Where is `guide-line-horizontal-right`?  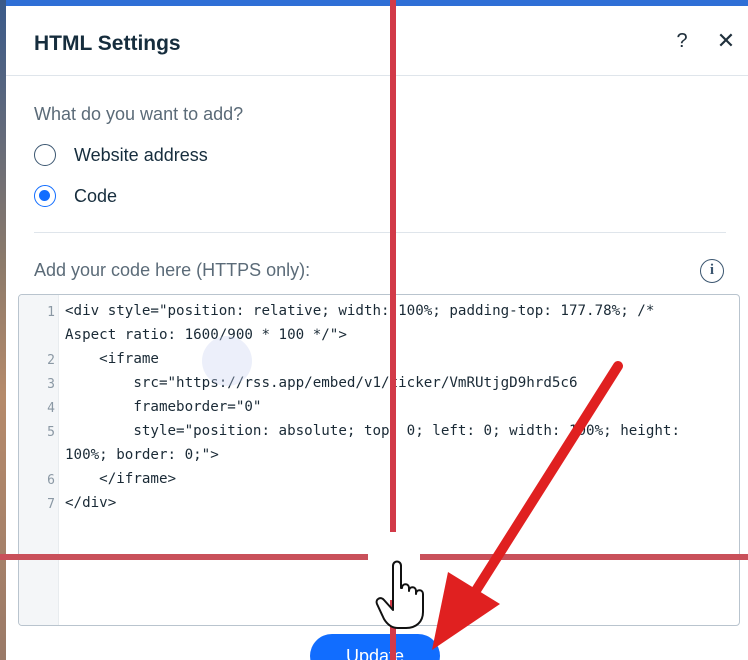 guide-line-horizontal-right is located at coordinates (584, 557).